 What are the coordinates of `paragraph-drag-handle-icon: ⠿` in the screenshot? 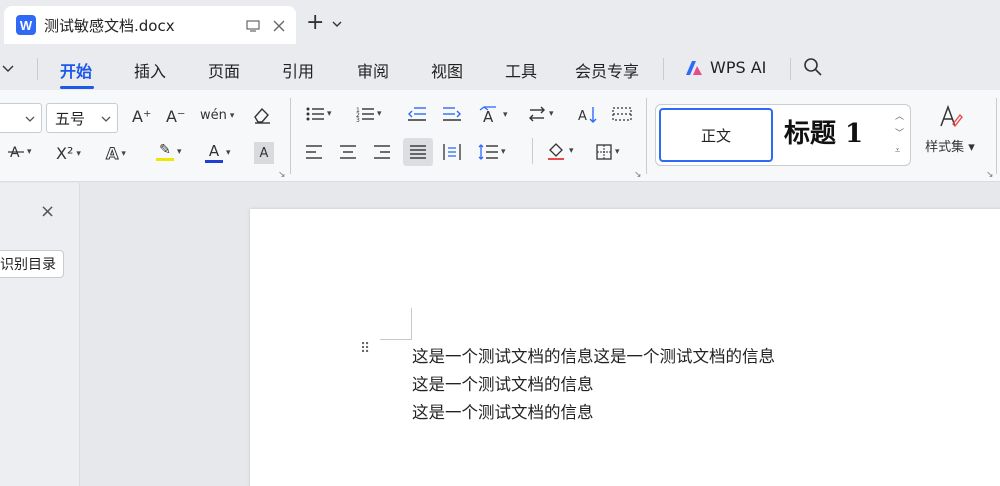 It's located at (365, 349).